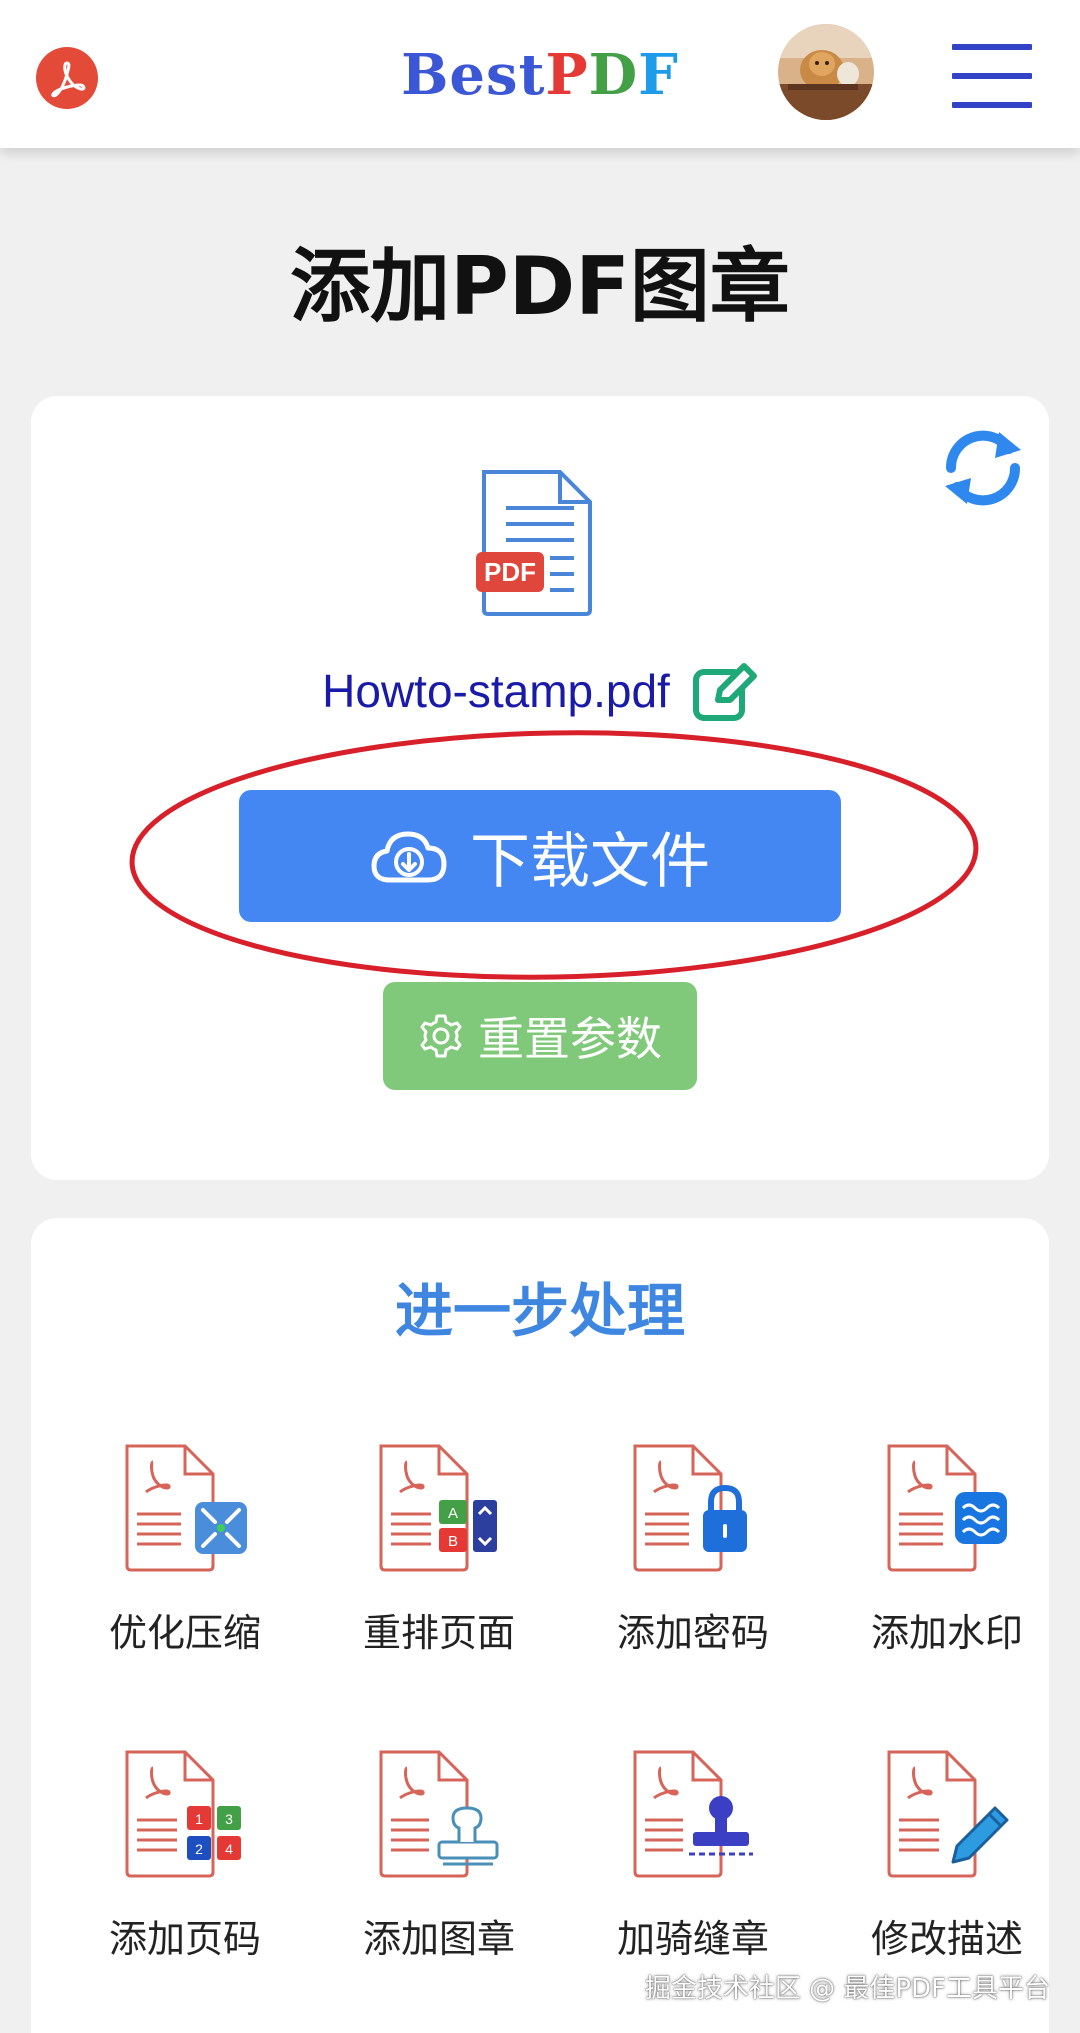 The width and height of the screenshot is (1080, 2033). Describe the element at coordinates (658, 75) in the screenshot. I see `brand-letter-f: F` at that location.